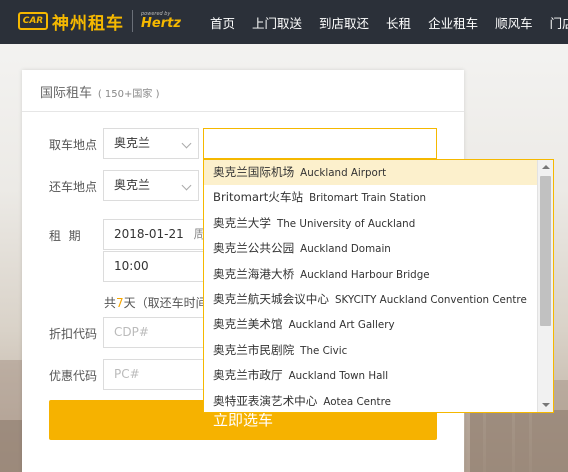 The height and width of the screenshot is (472, 568). I want to click on scroll-thumb, so click(545, 251).